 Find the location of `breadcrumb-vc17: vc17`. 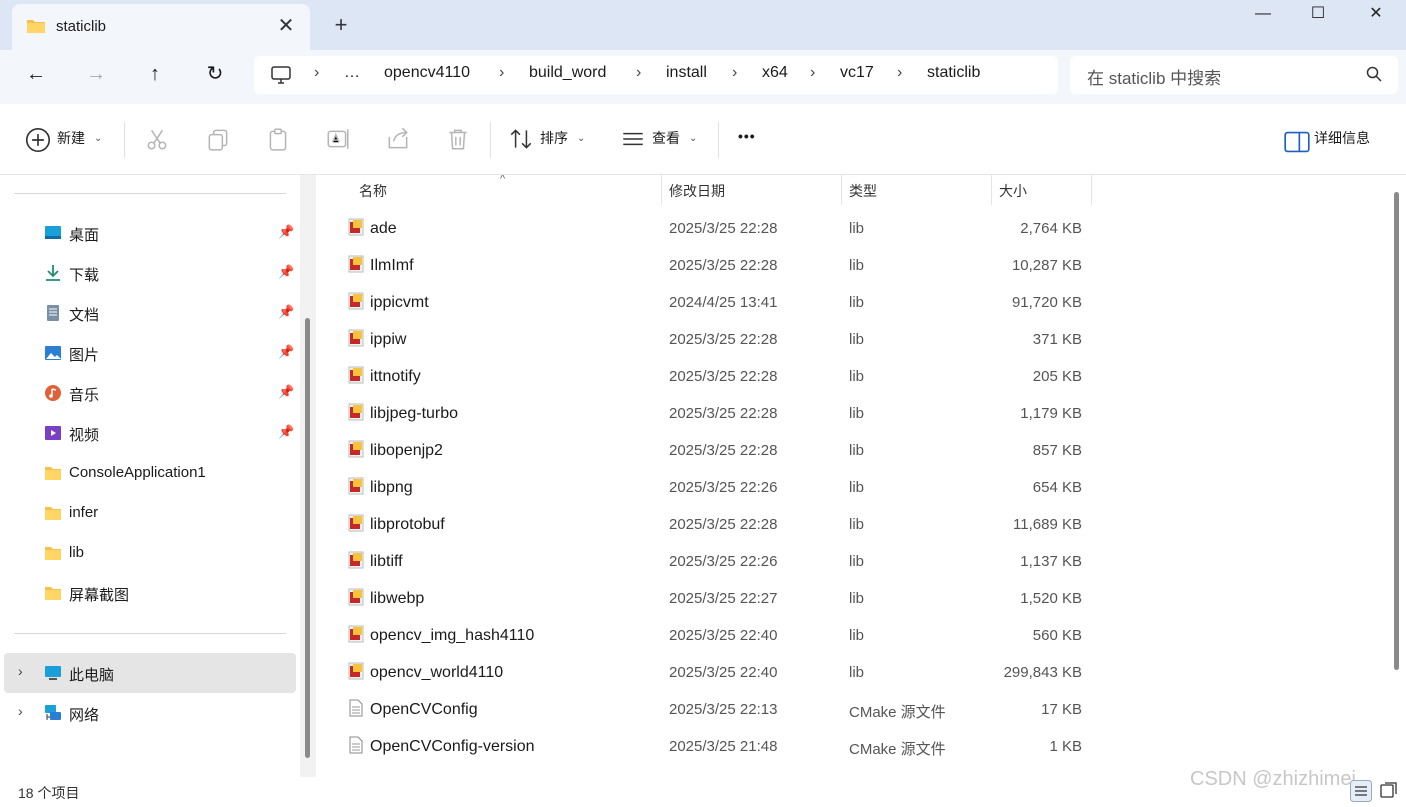

breadcrumb-vc17: vc17 is located at coordinates (857, 73).